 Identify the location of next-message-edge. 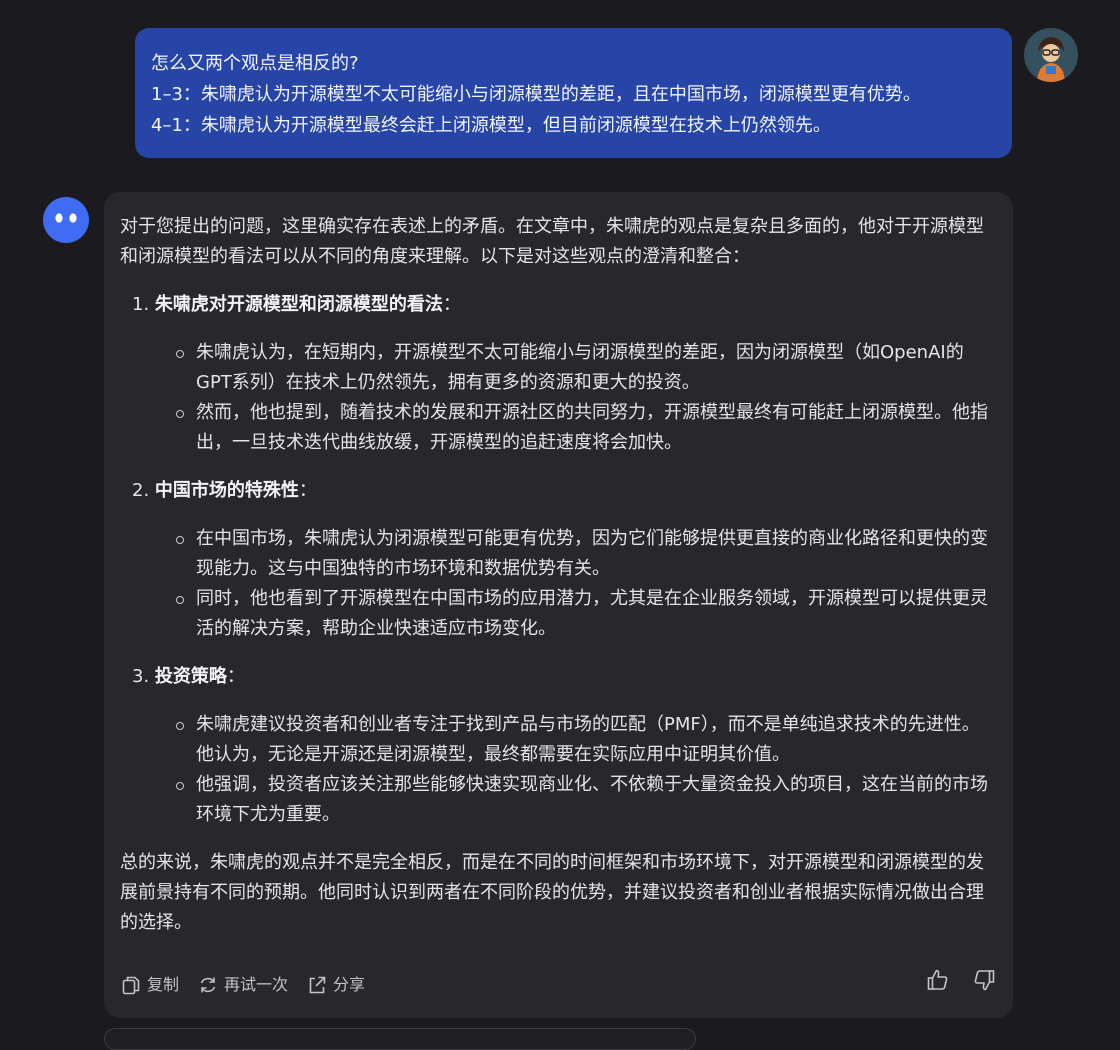
(400, 1039).